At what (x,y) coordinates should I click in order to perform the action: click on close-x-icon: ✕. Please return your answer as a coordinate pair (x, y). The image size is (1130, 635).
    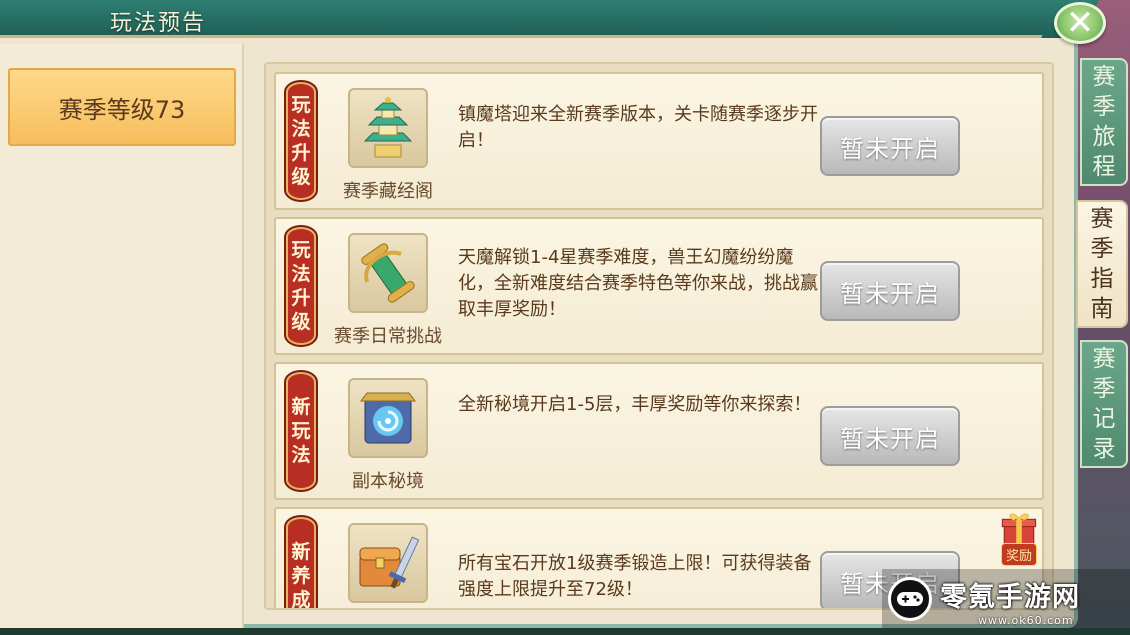
    Looking at the image, I should click on (1080, 23).